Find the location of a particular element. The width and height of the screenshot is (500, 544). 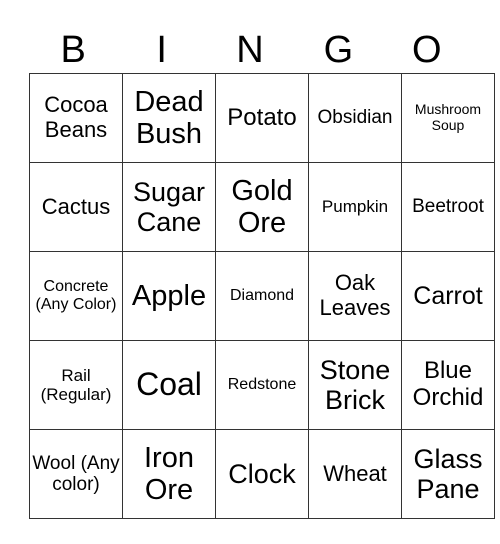

bingo-cell: Diamond is located at coordinates (262, 296).